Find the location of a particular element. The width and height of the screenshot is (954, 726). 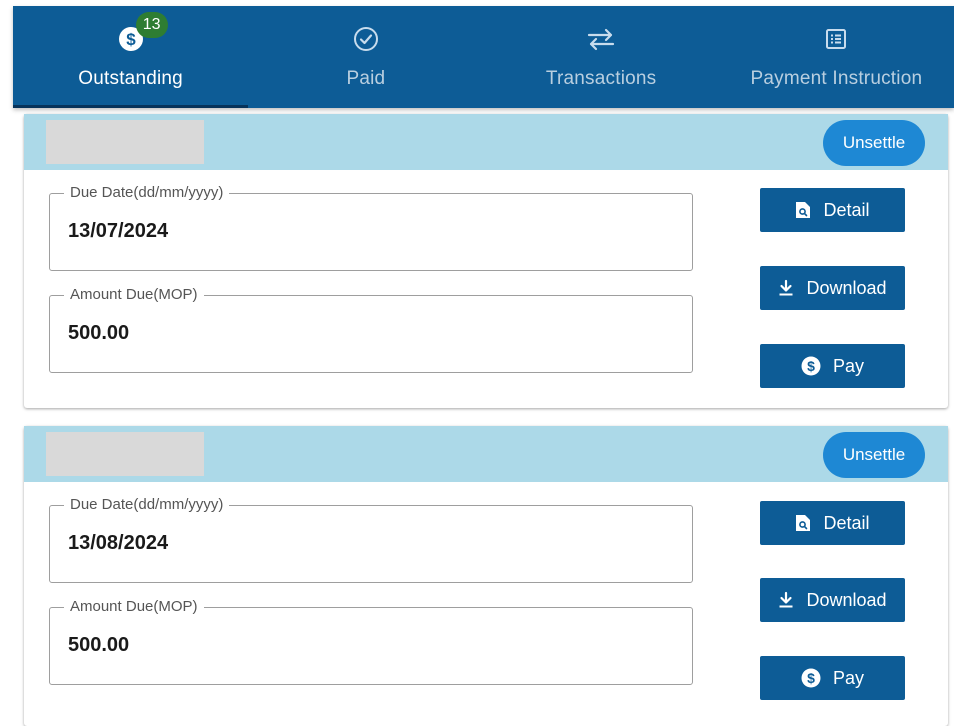

due-date-value: 13/07/2024 is located at coordinates (118, 231).